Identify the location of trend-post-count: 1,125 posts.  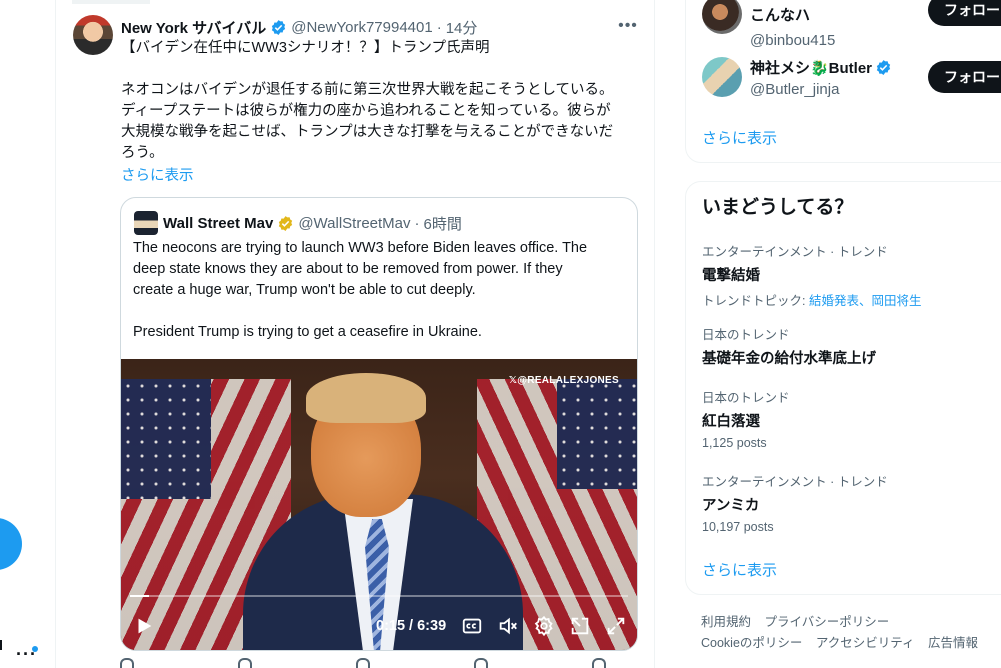
(734, 443).